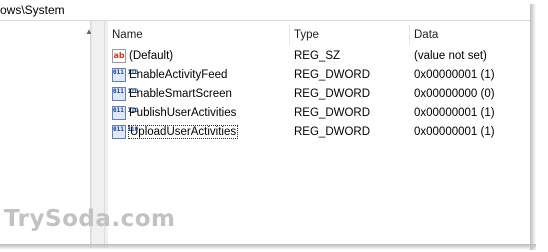 The width and height of the screenshot is (548, 252). Describe the element at coordinates (533, 127) in the screenshot. I see `drop-shadow-right` at that location.